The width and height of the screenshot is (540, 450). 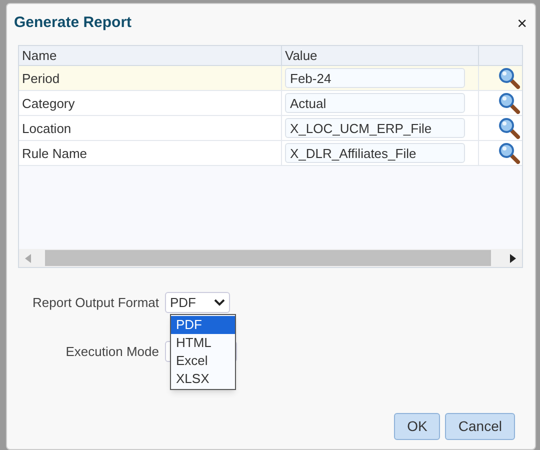 I want to click on dropdown-option: Excel, so click(x=203, y=361).